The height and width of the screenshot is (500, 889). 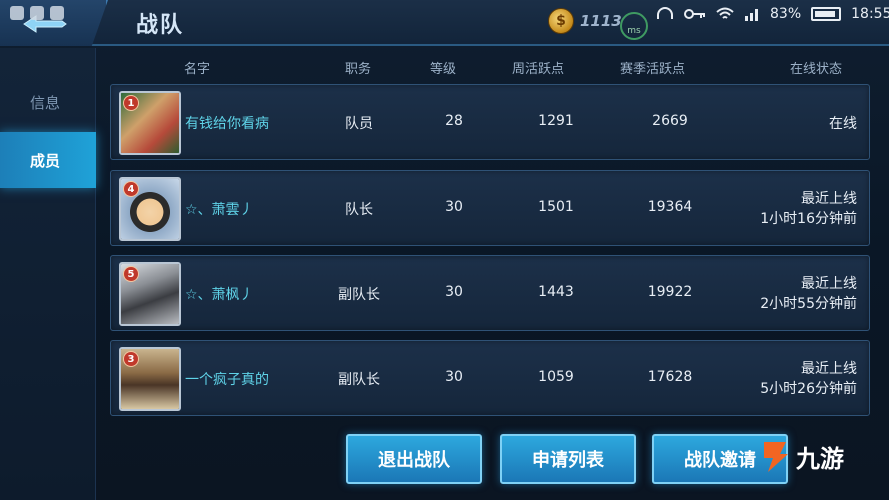 I want to click on member-season-activity: 19364, so click(x=670, y=207).